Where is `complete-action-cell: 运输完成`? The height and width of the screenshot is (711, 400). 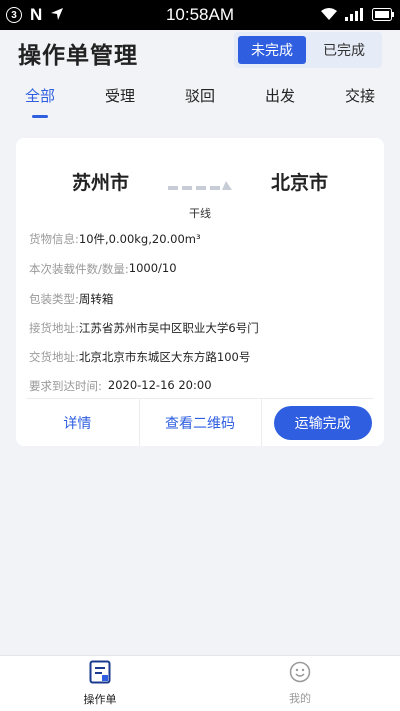
complete-action-cell: 运输完成 is located at coordinates (322, 422).